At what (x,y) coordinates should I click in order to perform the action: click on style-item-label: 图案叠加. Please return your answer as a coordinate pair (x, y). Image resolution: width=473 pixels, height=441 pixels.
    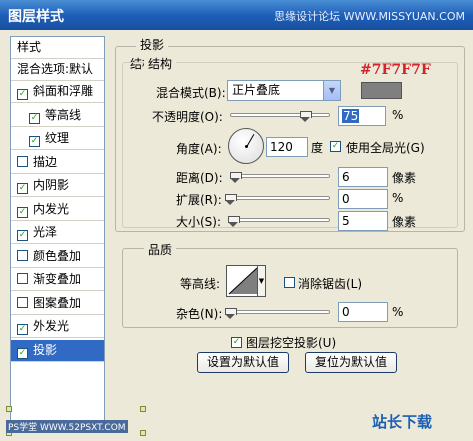
    Looking at the image, I should click on (57, 302).